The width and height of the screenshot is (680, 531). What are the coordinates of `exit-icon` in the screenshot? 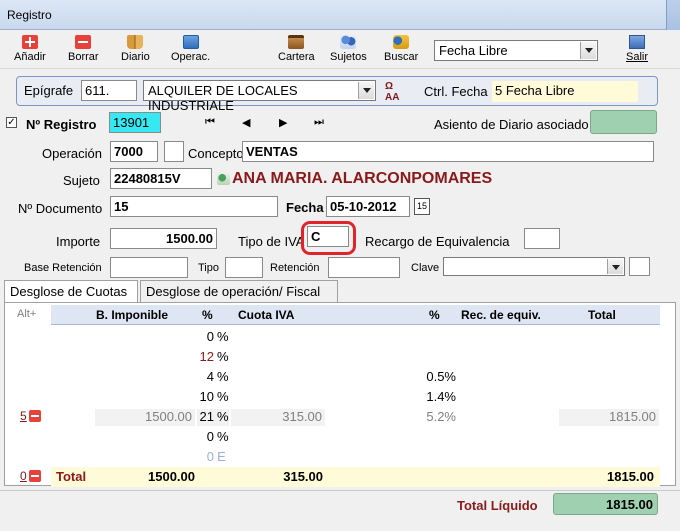 It's located at (637, 42).